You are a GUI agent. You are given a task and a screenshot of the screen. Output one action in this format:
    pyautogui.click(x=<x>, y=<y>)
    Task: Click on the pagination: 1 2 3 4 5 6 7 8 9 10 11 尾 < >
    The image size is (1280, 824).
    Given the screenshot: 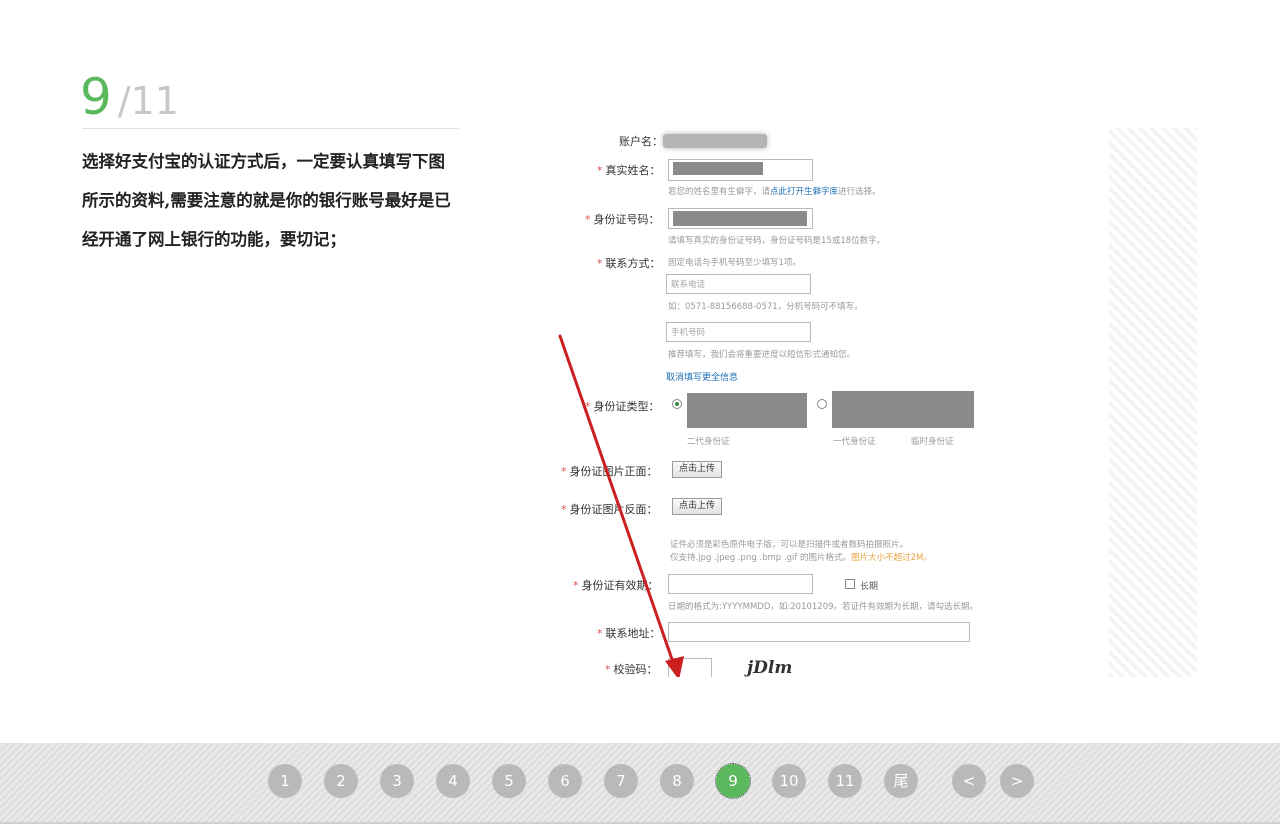 What is the action you would take?
    pyautogui.click(x=640, y=781)
    